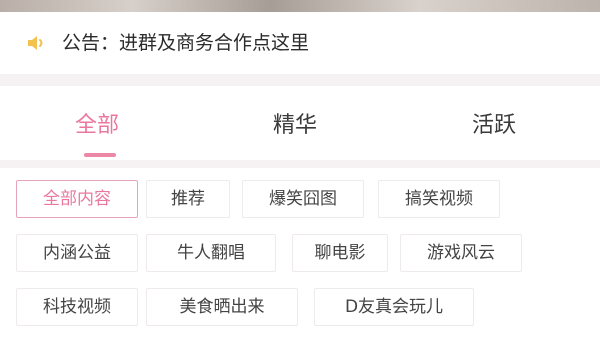  What do you see at coordinates (300, 164) in the screenshot?
I see `tabs-divider` at bounding box center [300, 164].